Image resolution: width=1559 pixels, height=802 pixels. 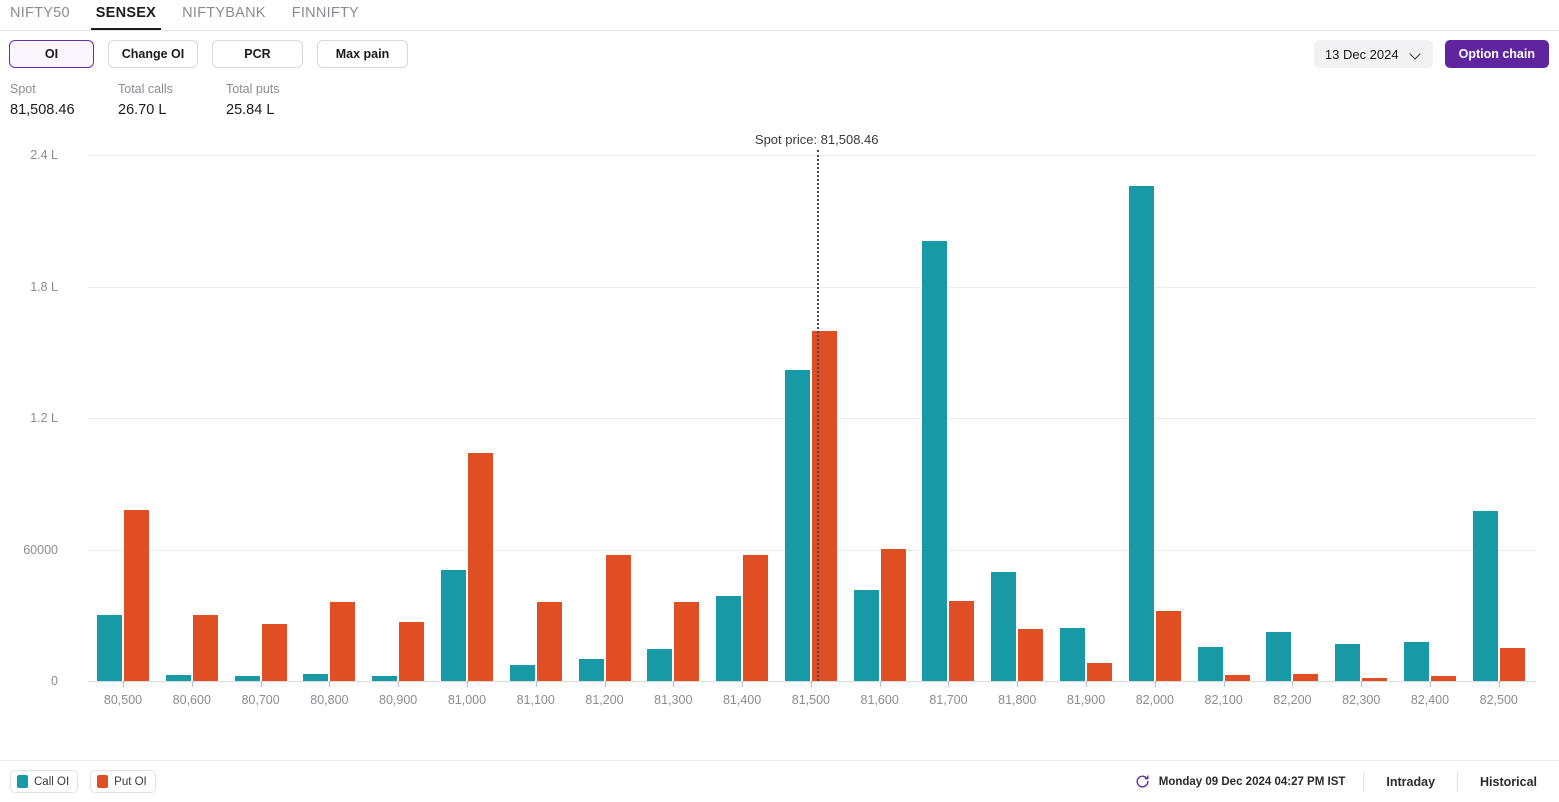 I want to click on chart-legend: Call OI Put OI, so click(x=78, y=781).